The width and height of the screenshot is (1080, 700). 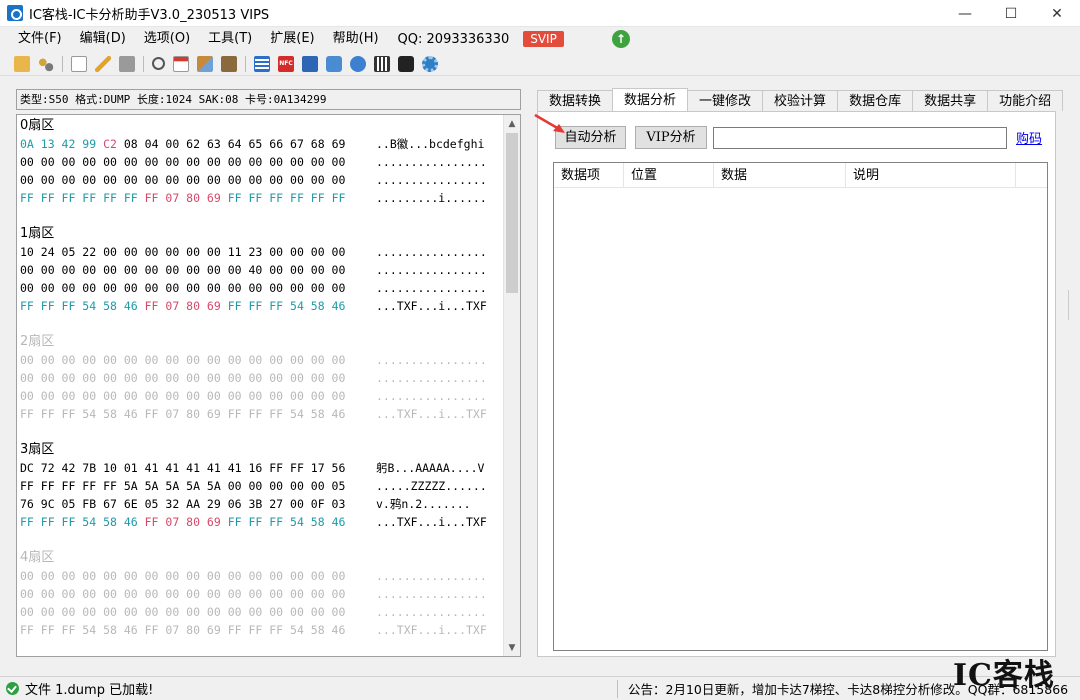 What do you see at coordinates (875, 100) in the screenshot?
I see `tab-4: 数据仓库` at bounding box center [875, 100].